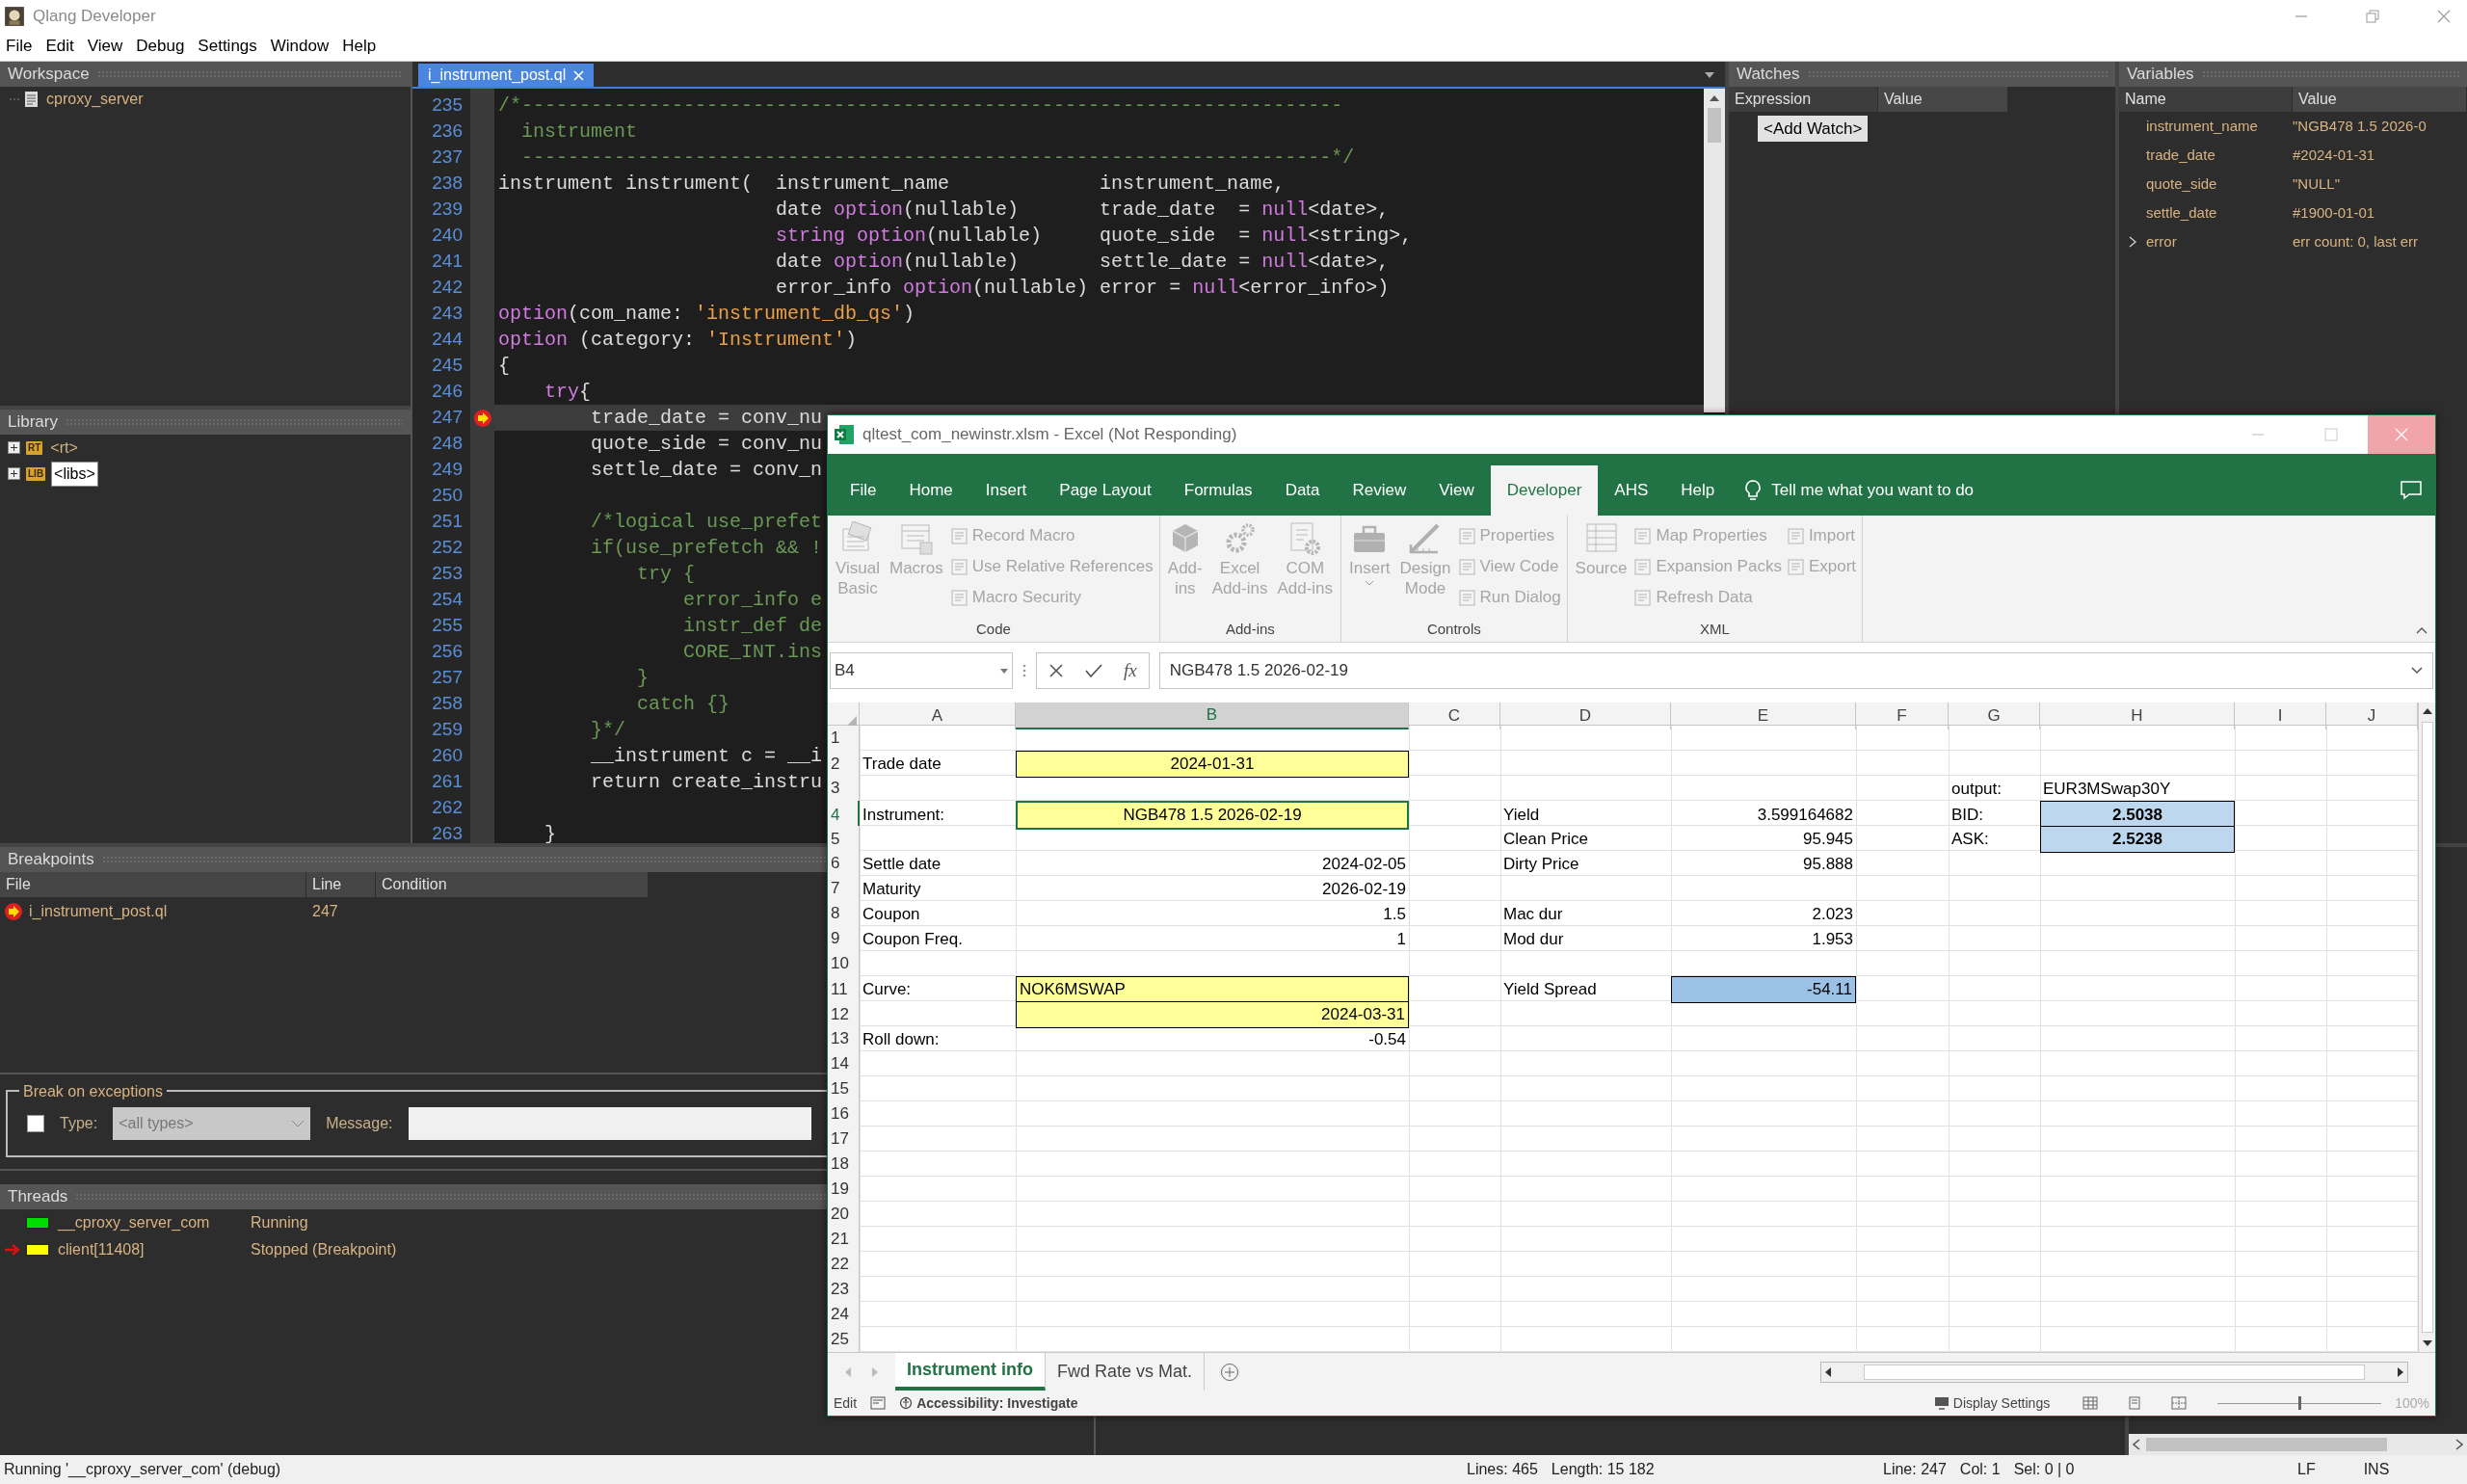  What do you see at coordinates (482, 418) in the screenshot?
I see `breakpoint-icon` at bounding box center [482, 418].